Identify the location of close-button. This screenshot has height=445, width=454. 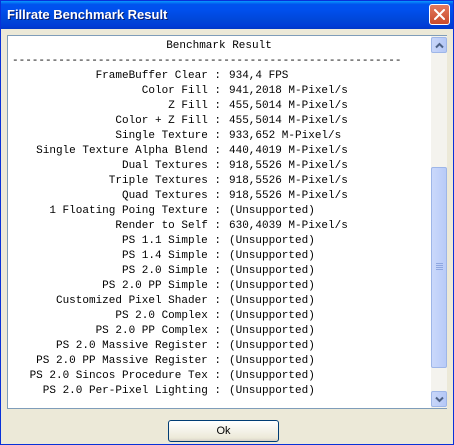
(439, 14).